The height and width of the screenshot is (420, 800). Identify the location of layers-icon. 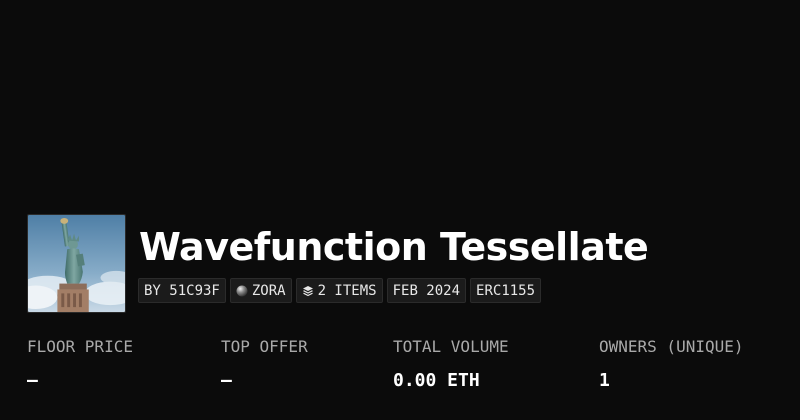
(308, 291).